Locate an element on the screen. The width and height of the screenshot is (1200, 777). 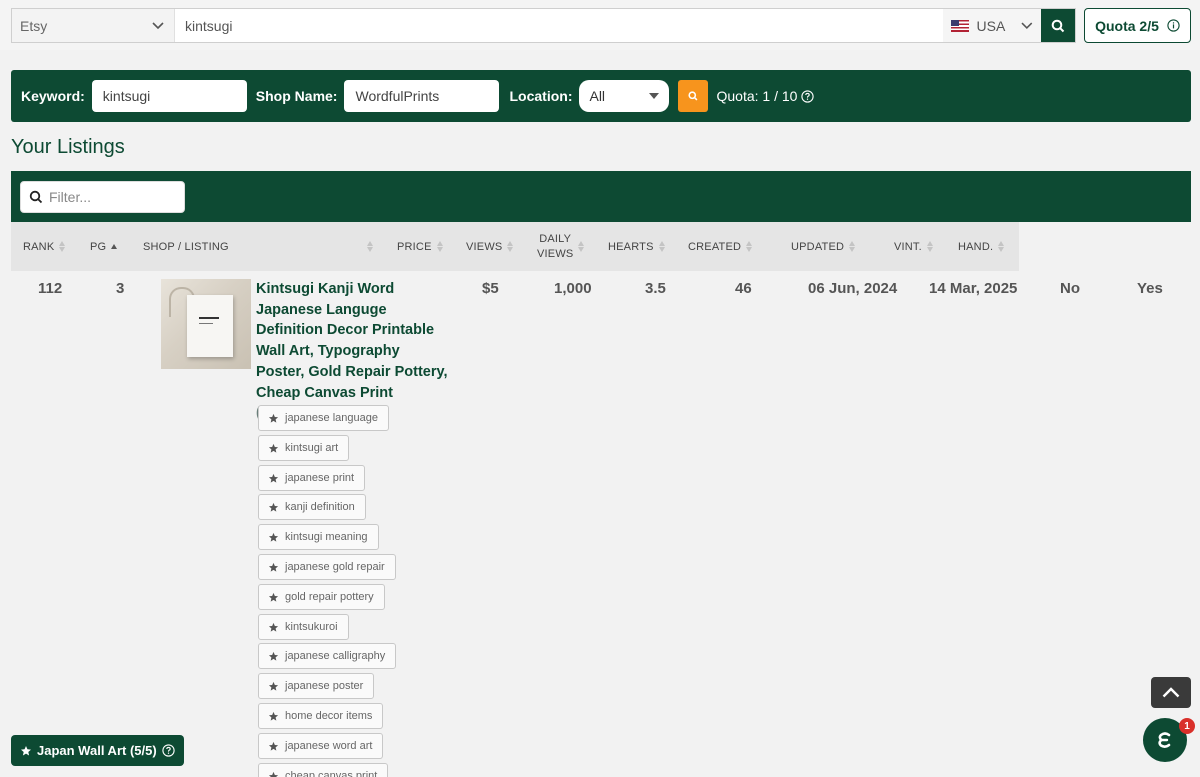
col-rank: RANK is located at coordinates (44, 246).